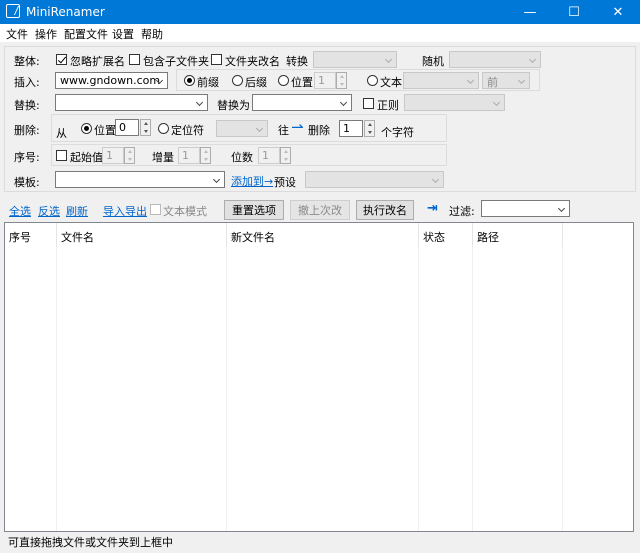  I want to click on seq-step-stepper, so click(205, 155).